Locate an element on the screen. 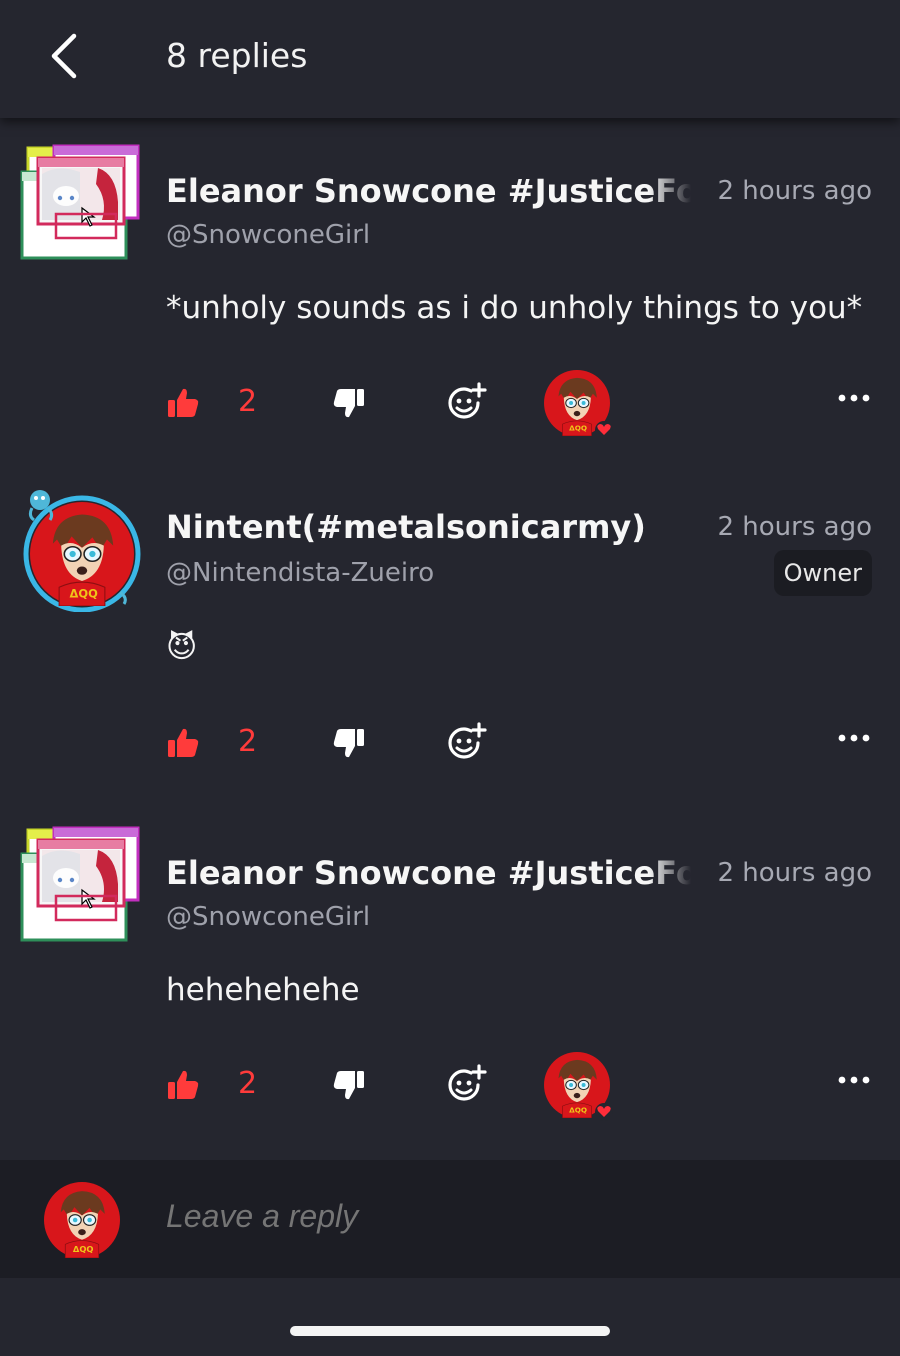  comment-emoji: 😈 is located at coordinates (182, 647).